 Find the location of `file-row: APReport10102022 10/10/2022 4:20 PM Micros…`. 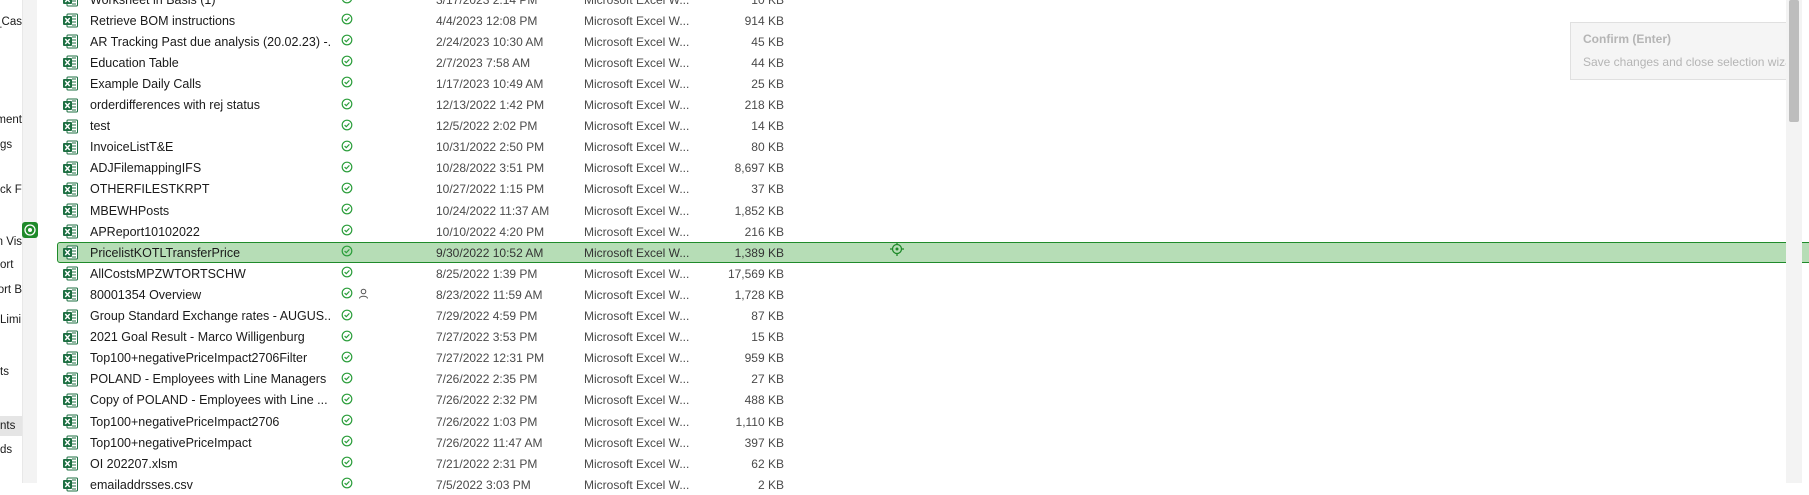

file-row: APReport10102022 10/10/2022 4:20 PM Micros… is located at coordinates (923, 231).